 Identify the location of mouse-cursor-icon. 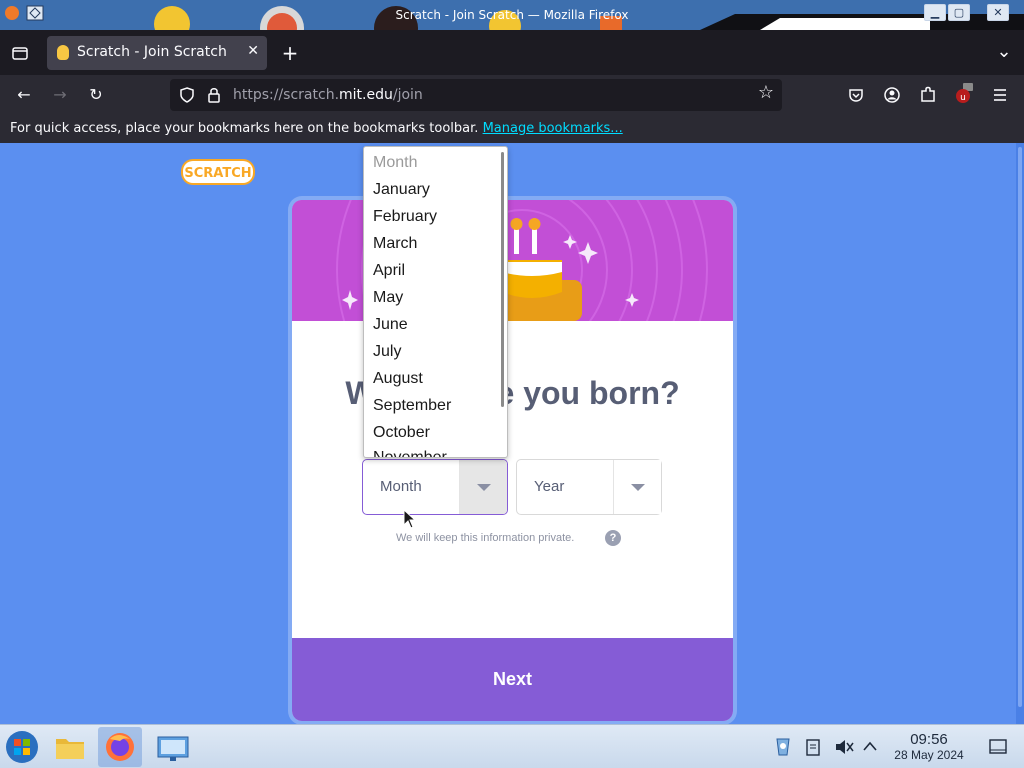
(410, 519).